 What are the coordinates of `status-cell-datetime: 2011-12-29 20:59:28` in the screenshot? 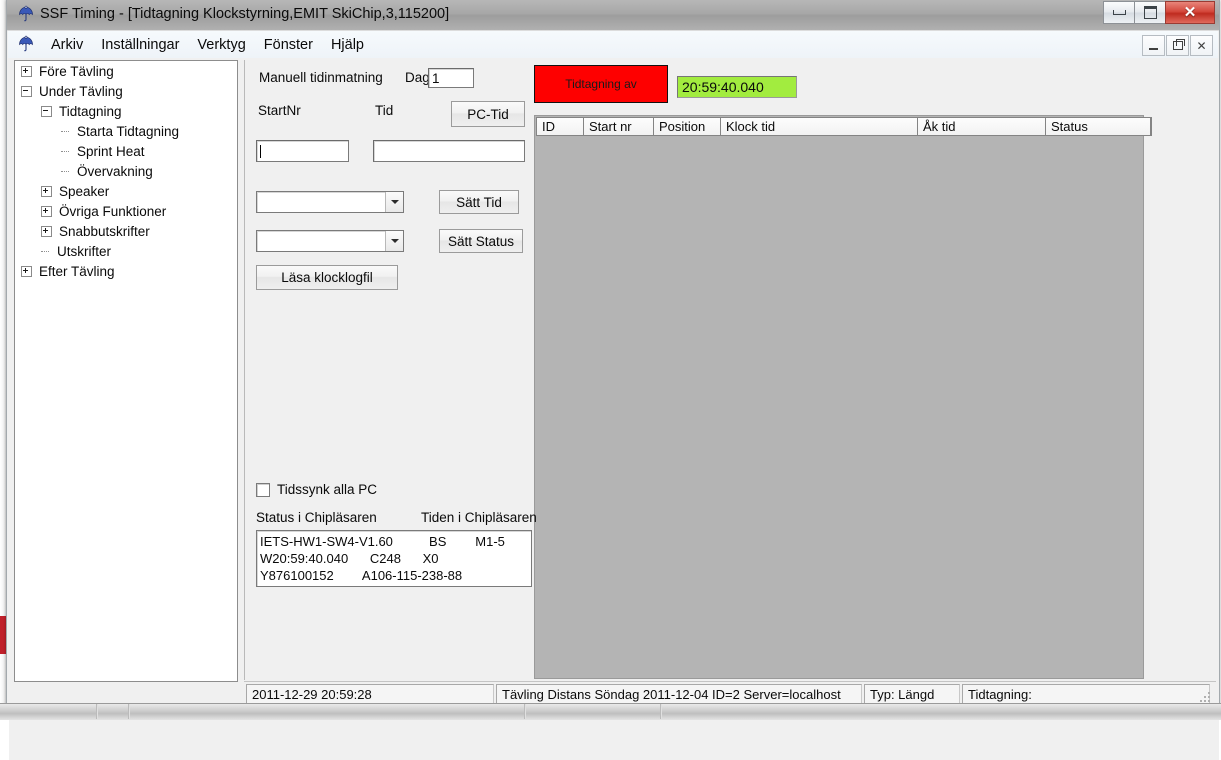 It's located at (370, 694).